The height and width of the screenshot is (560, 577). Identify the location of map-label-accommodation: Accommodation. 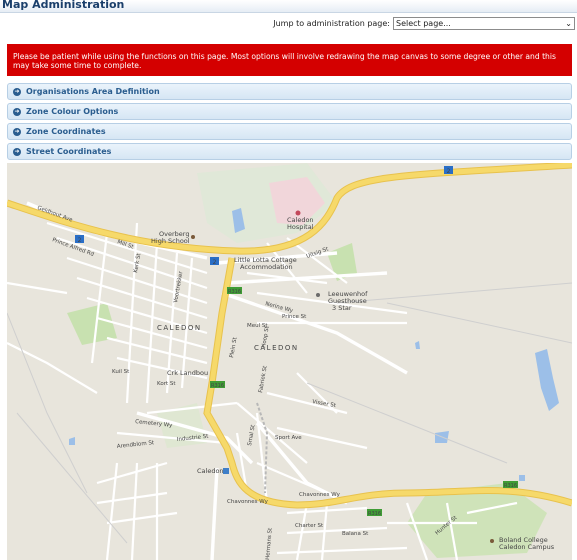
(266, 267).